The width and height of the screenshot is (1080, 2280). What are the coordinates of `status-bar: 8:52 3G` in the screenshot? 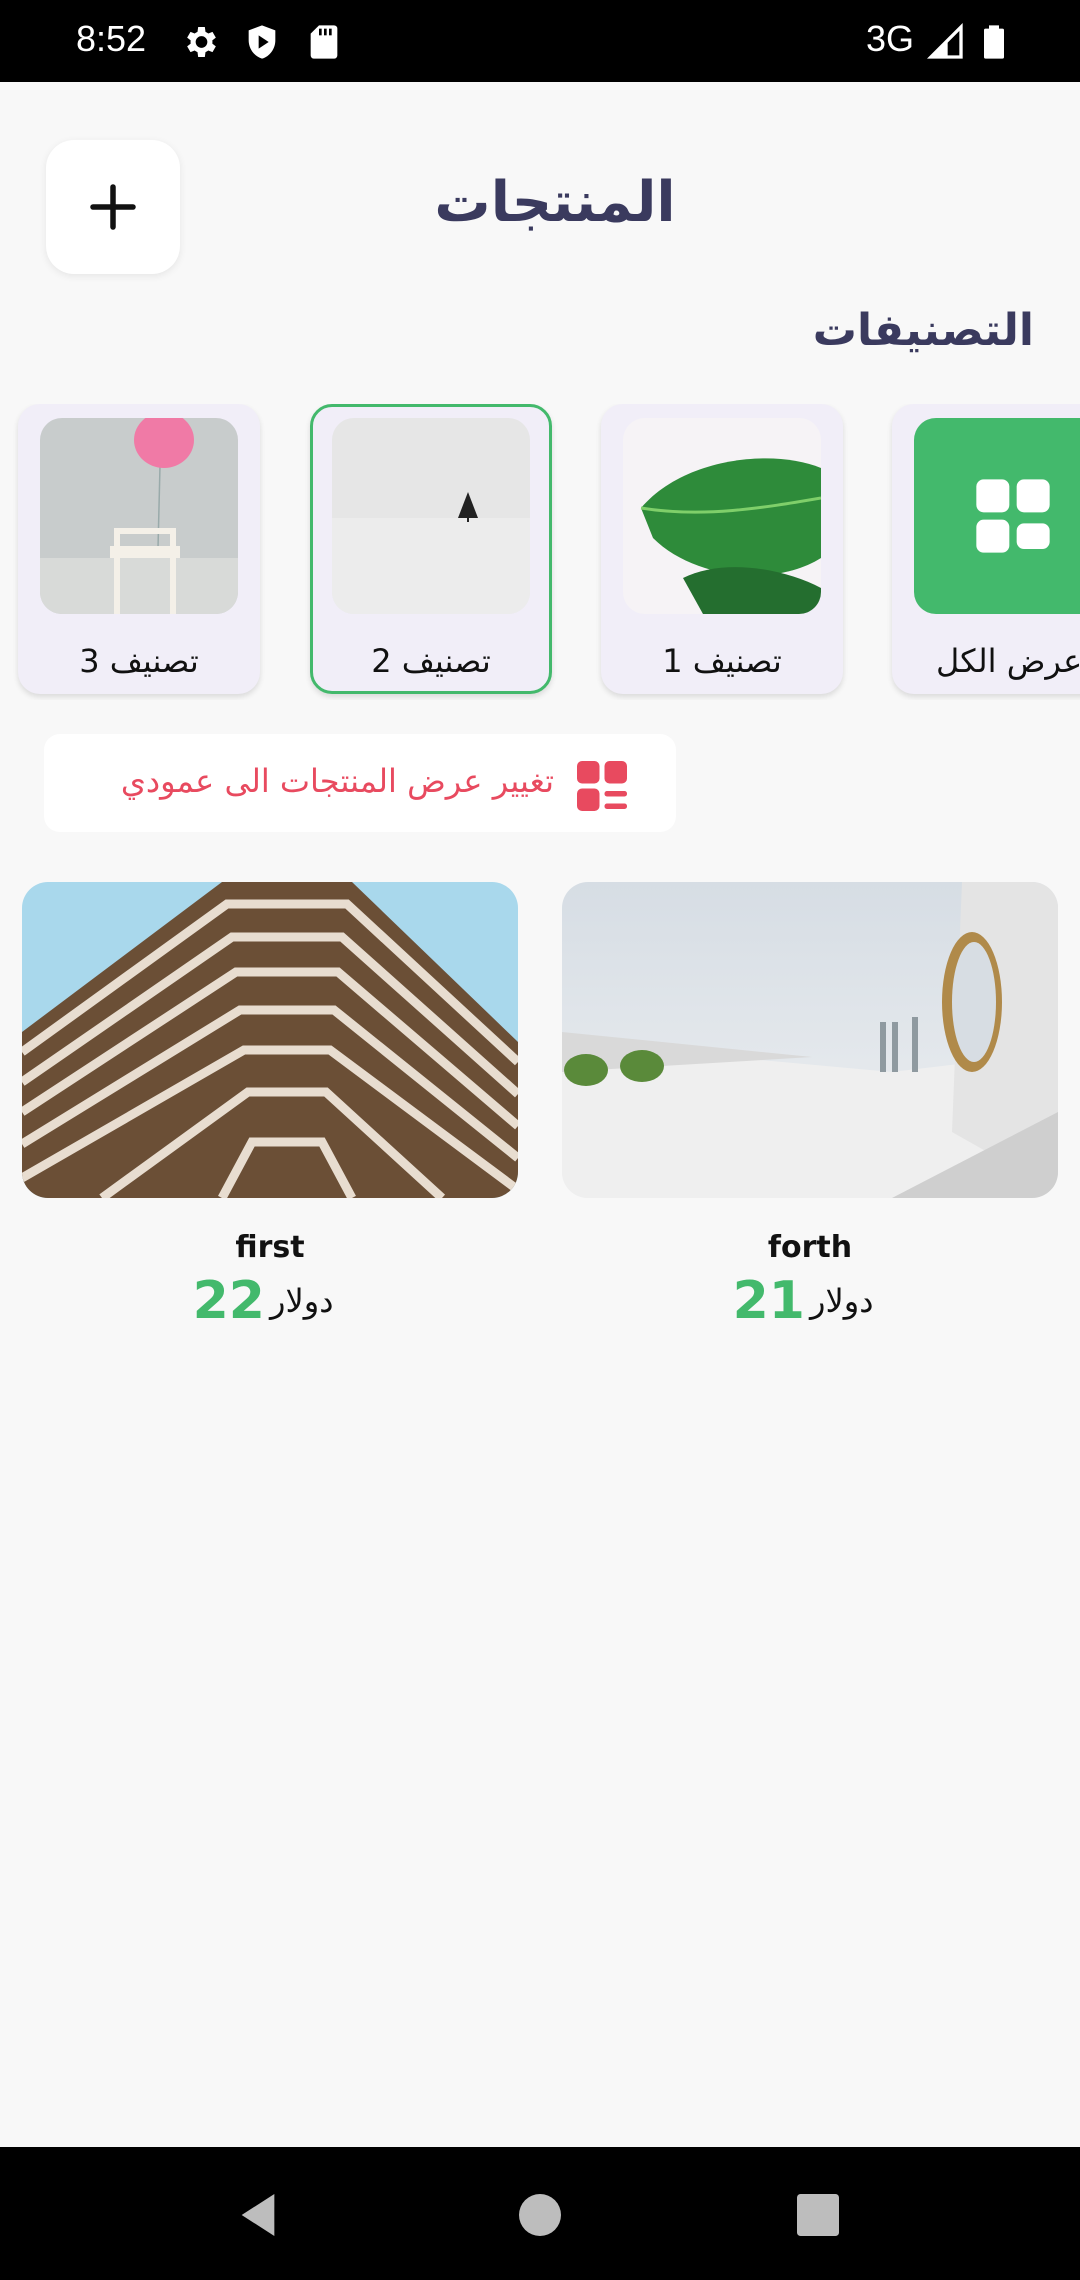 It's located at (540, 41).